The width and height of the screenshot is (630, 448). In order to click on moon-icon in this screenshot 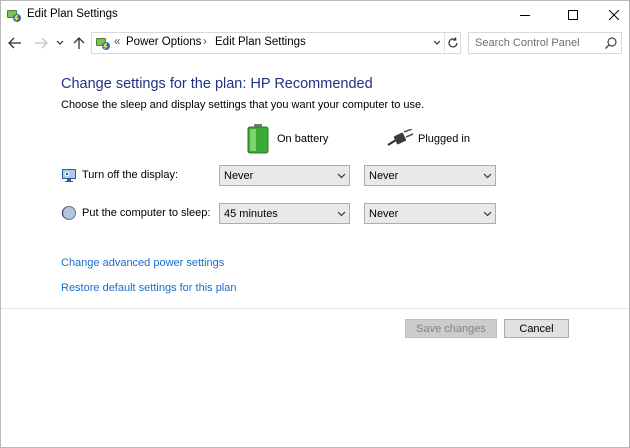, I will do `click(69, 213)`.